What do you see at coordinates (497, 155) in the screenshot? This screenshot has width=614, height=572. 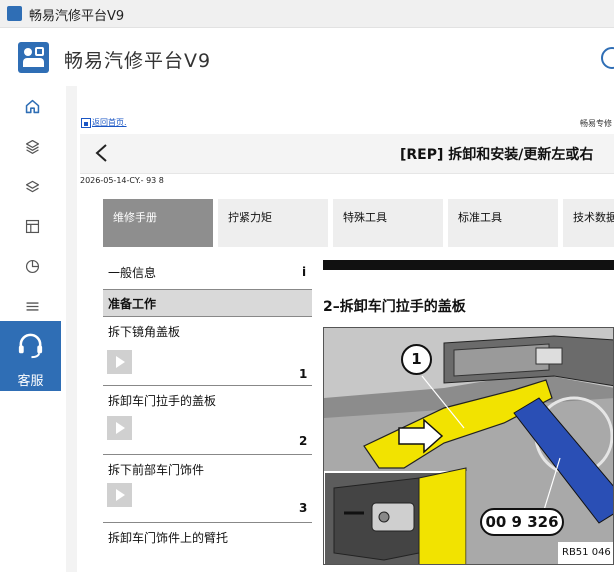 I see `document-title: [REP] 拆卸和安装/更新左或右` at bounding box center [497, 155].